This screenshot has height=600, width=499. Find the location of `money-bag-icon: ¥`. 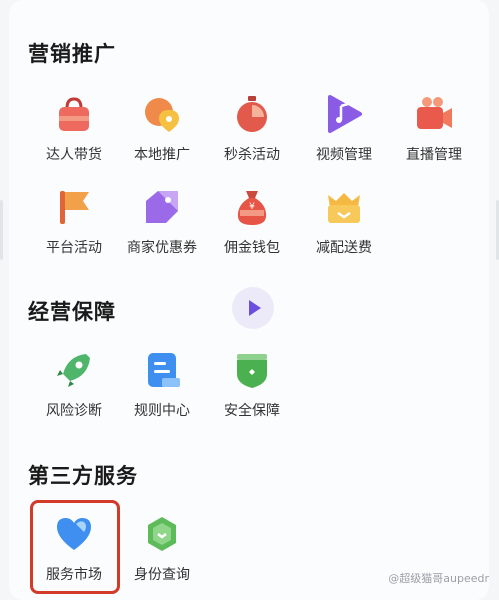

money-bag-icon: ¥ is located at coordinates (252, 208).